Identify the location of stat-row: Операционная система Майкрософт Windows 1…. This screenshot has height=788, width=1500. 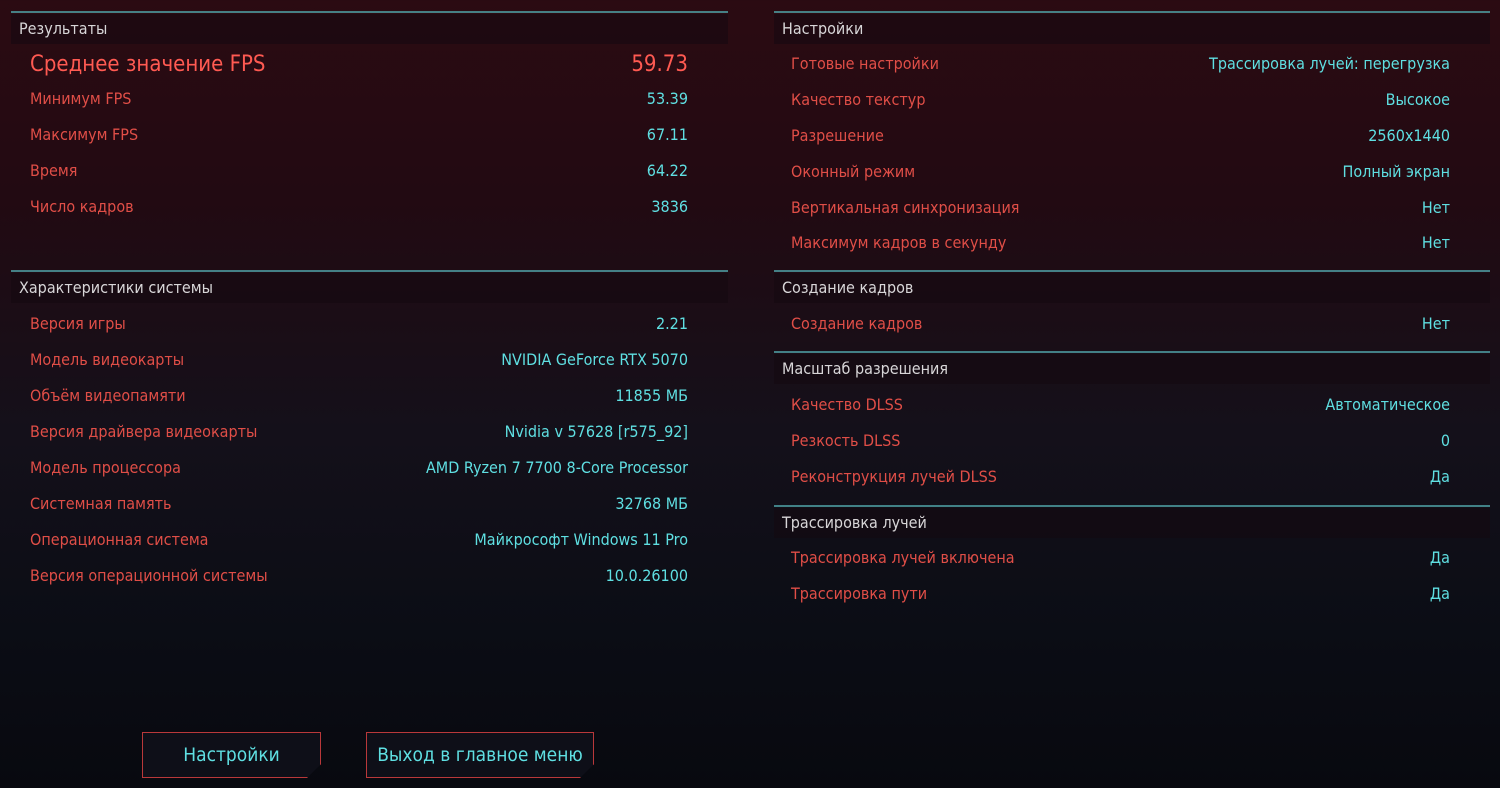
(359, 540).